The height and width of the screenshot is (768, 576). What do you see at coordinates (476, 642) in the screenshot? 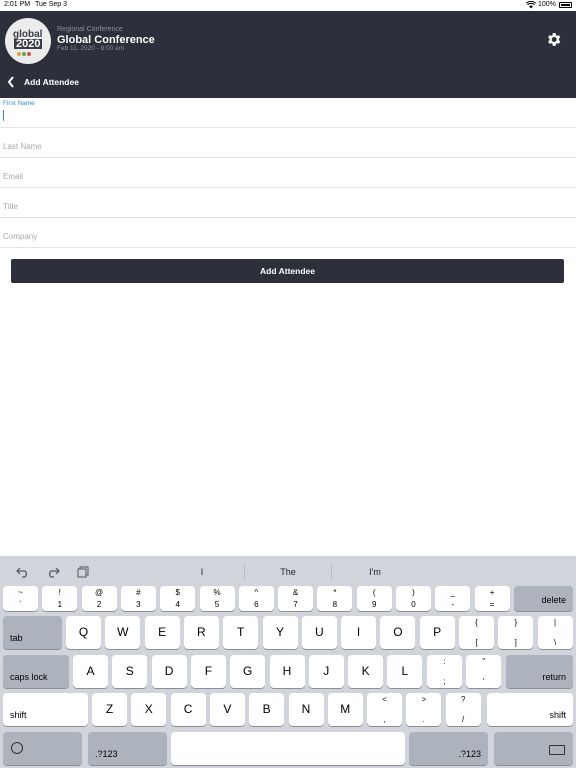
I see `key-sym1-0-char: [` at bounding box center [476, 642].